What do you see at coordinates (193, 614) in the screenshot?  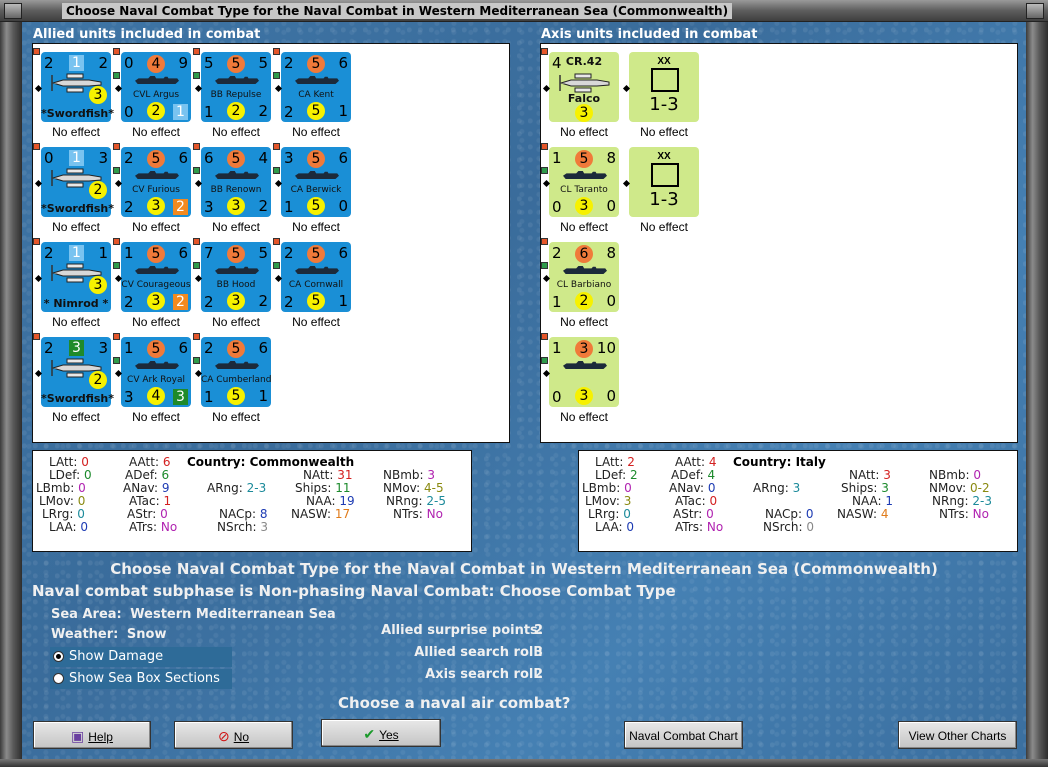 I see `sea-area-row: Sea Area: Western Mediterranean Sea` at bounding box center [193, 614].